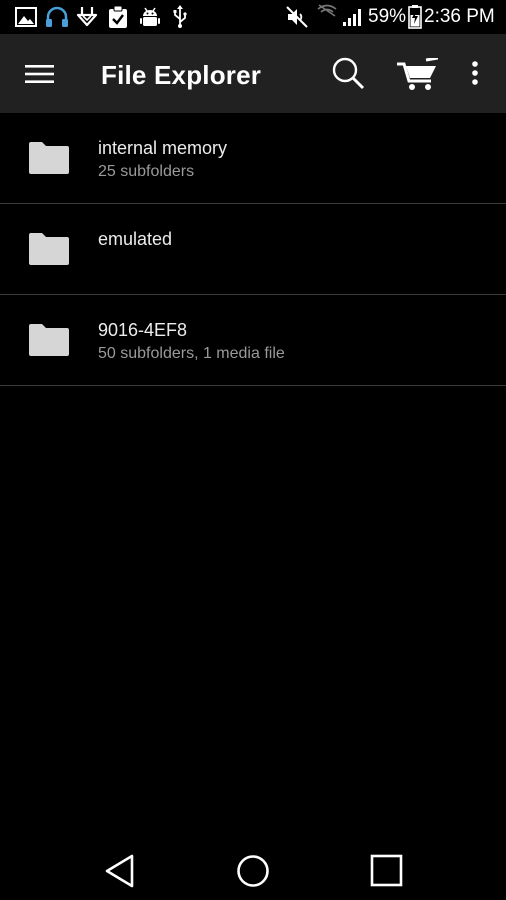 Image resolution: width=506 pixels, height=900 pixels. Describe the element at coordinates (352, 17) in the screenshot. I see `signal-icon` at that location.